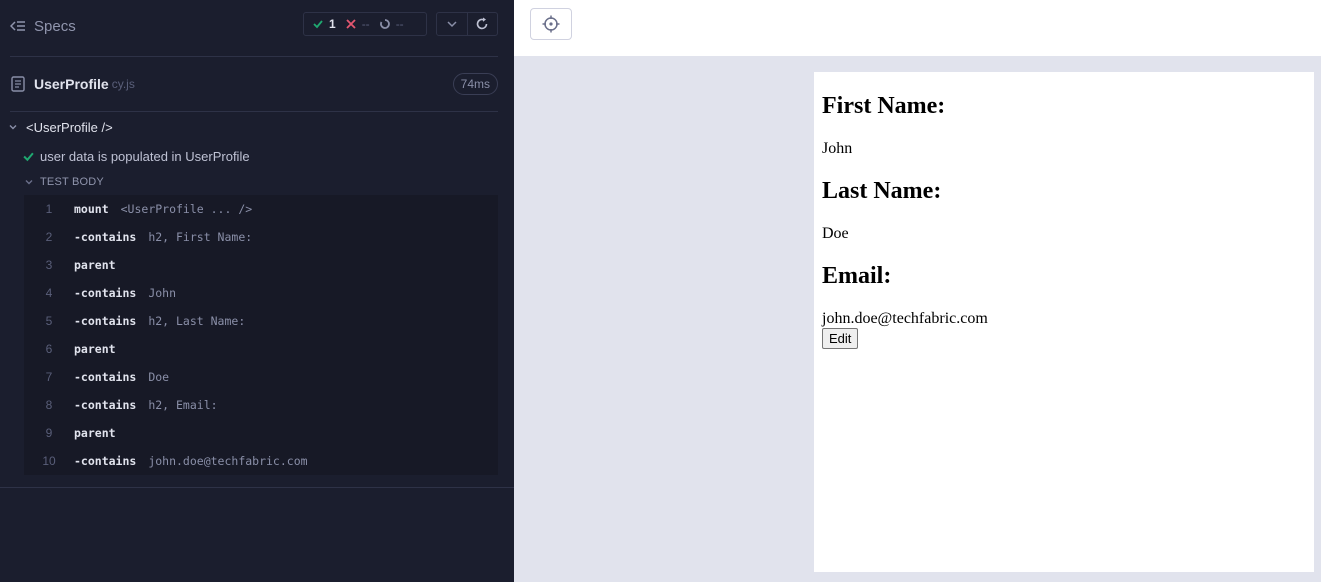  Describe the element at coordinates (254, 56) in the screenshot. I see `header-divider` at that location.